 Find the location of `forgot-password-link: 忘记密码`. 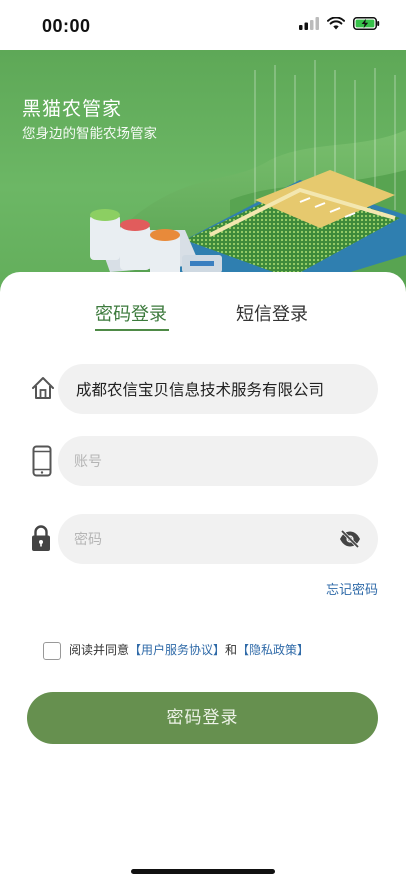

forgot-password-link: 忘记密码 is located at coordinates (352, 588).